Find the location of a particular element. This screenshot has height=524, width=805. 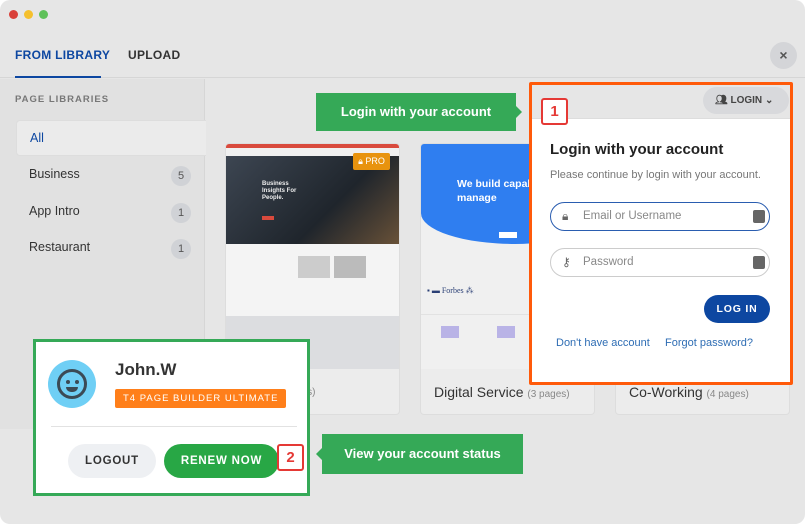

window-maximize-dot is located at coordinates (43, 14).